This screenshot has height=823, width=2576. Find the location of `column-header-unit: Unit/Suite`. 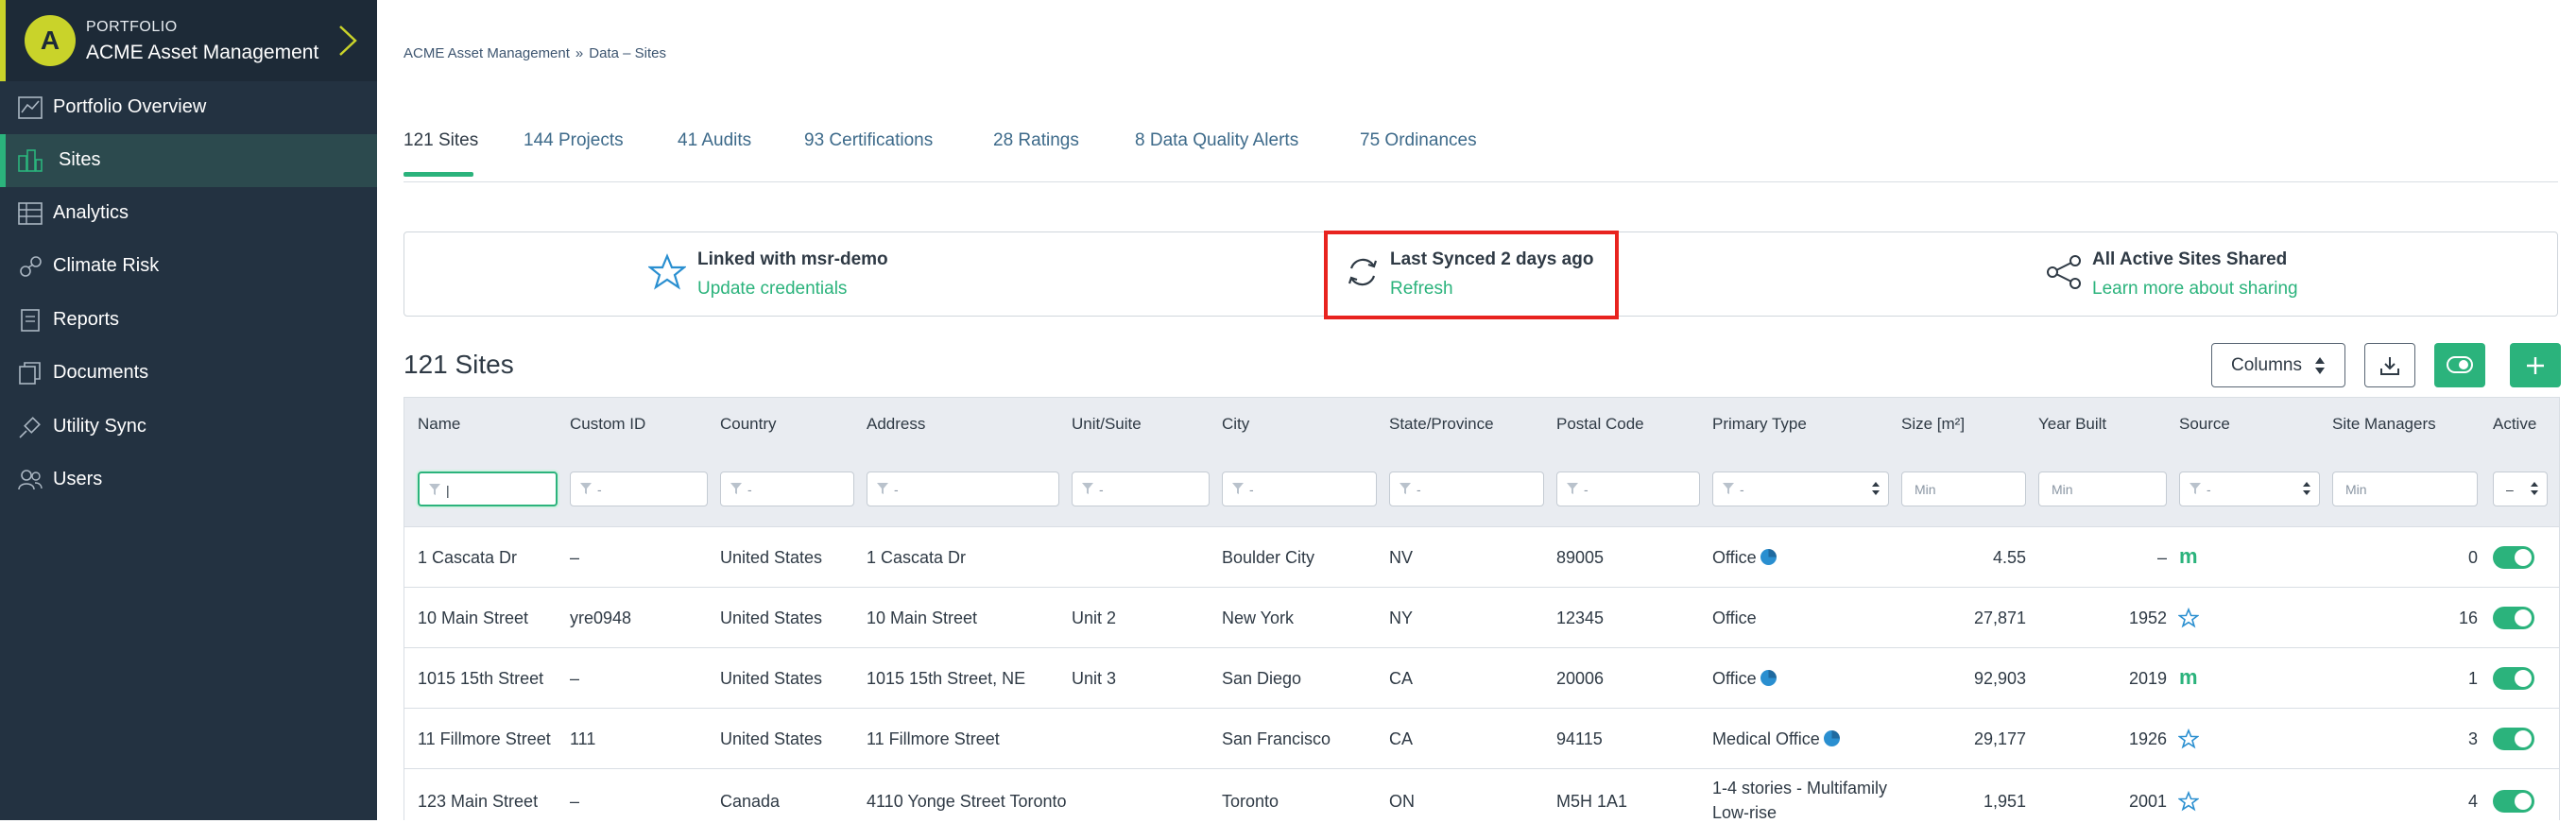

column-header-unit: Unit/Suite is located at coordinates (1107, 424).